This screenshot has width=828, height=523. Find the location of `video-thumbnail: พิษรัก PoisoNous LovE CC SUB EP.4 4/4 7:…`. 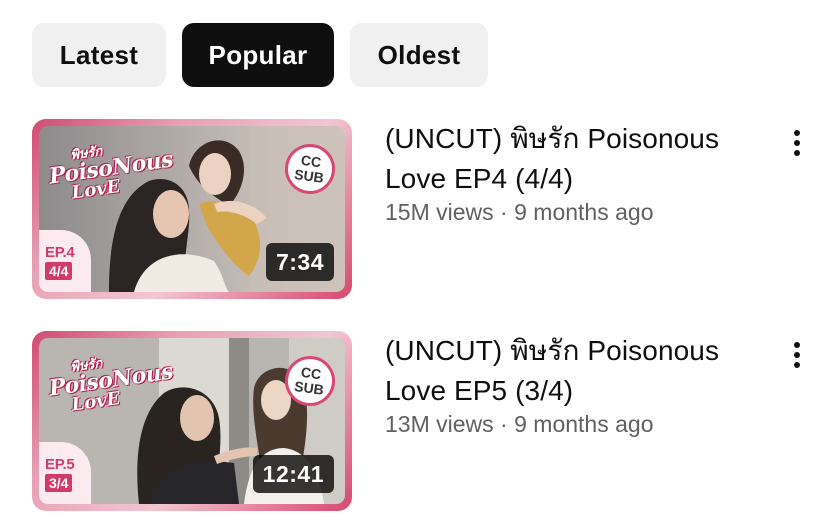

video-thumbnail: พิษรัก PoisoNous LovE CC SUB EP.4 4/4 7:… is located at coordinates (192, 209).